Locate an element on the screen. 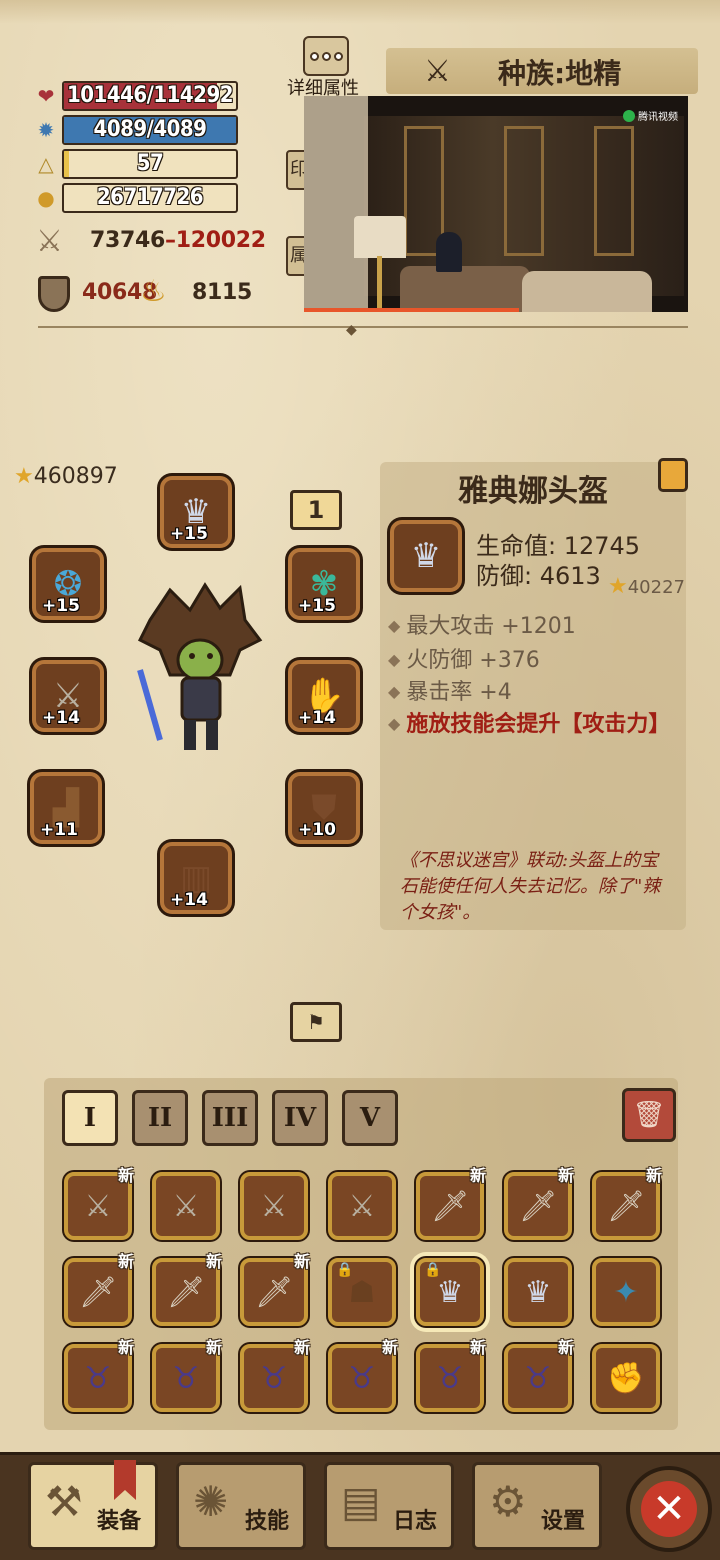  inventory-item: ✦ is located at coordinates (626, 1292).